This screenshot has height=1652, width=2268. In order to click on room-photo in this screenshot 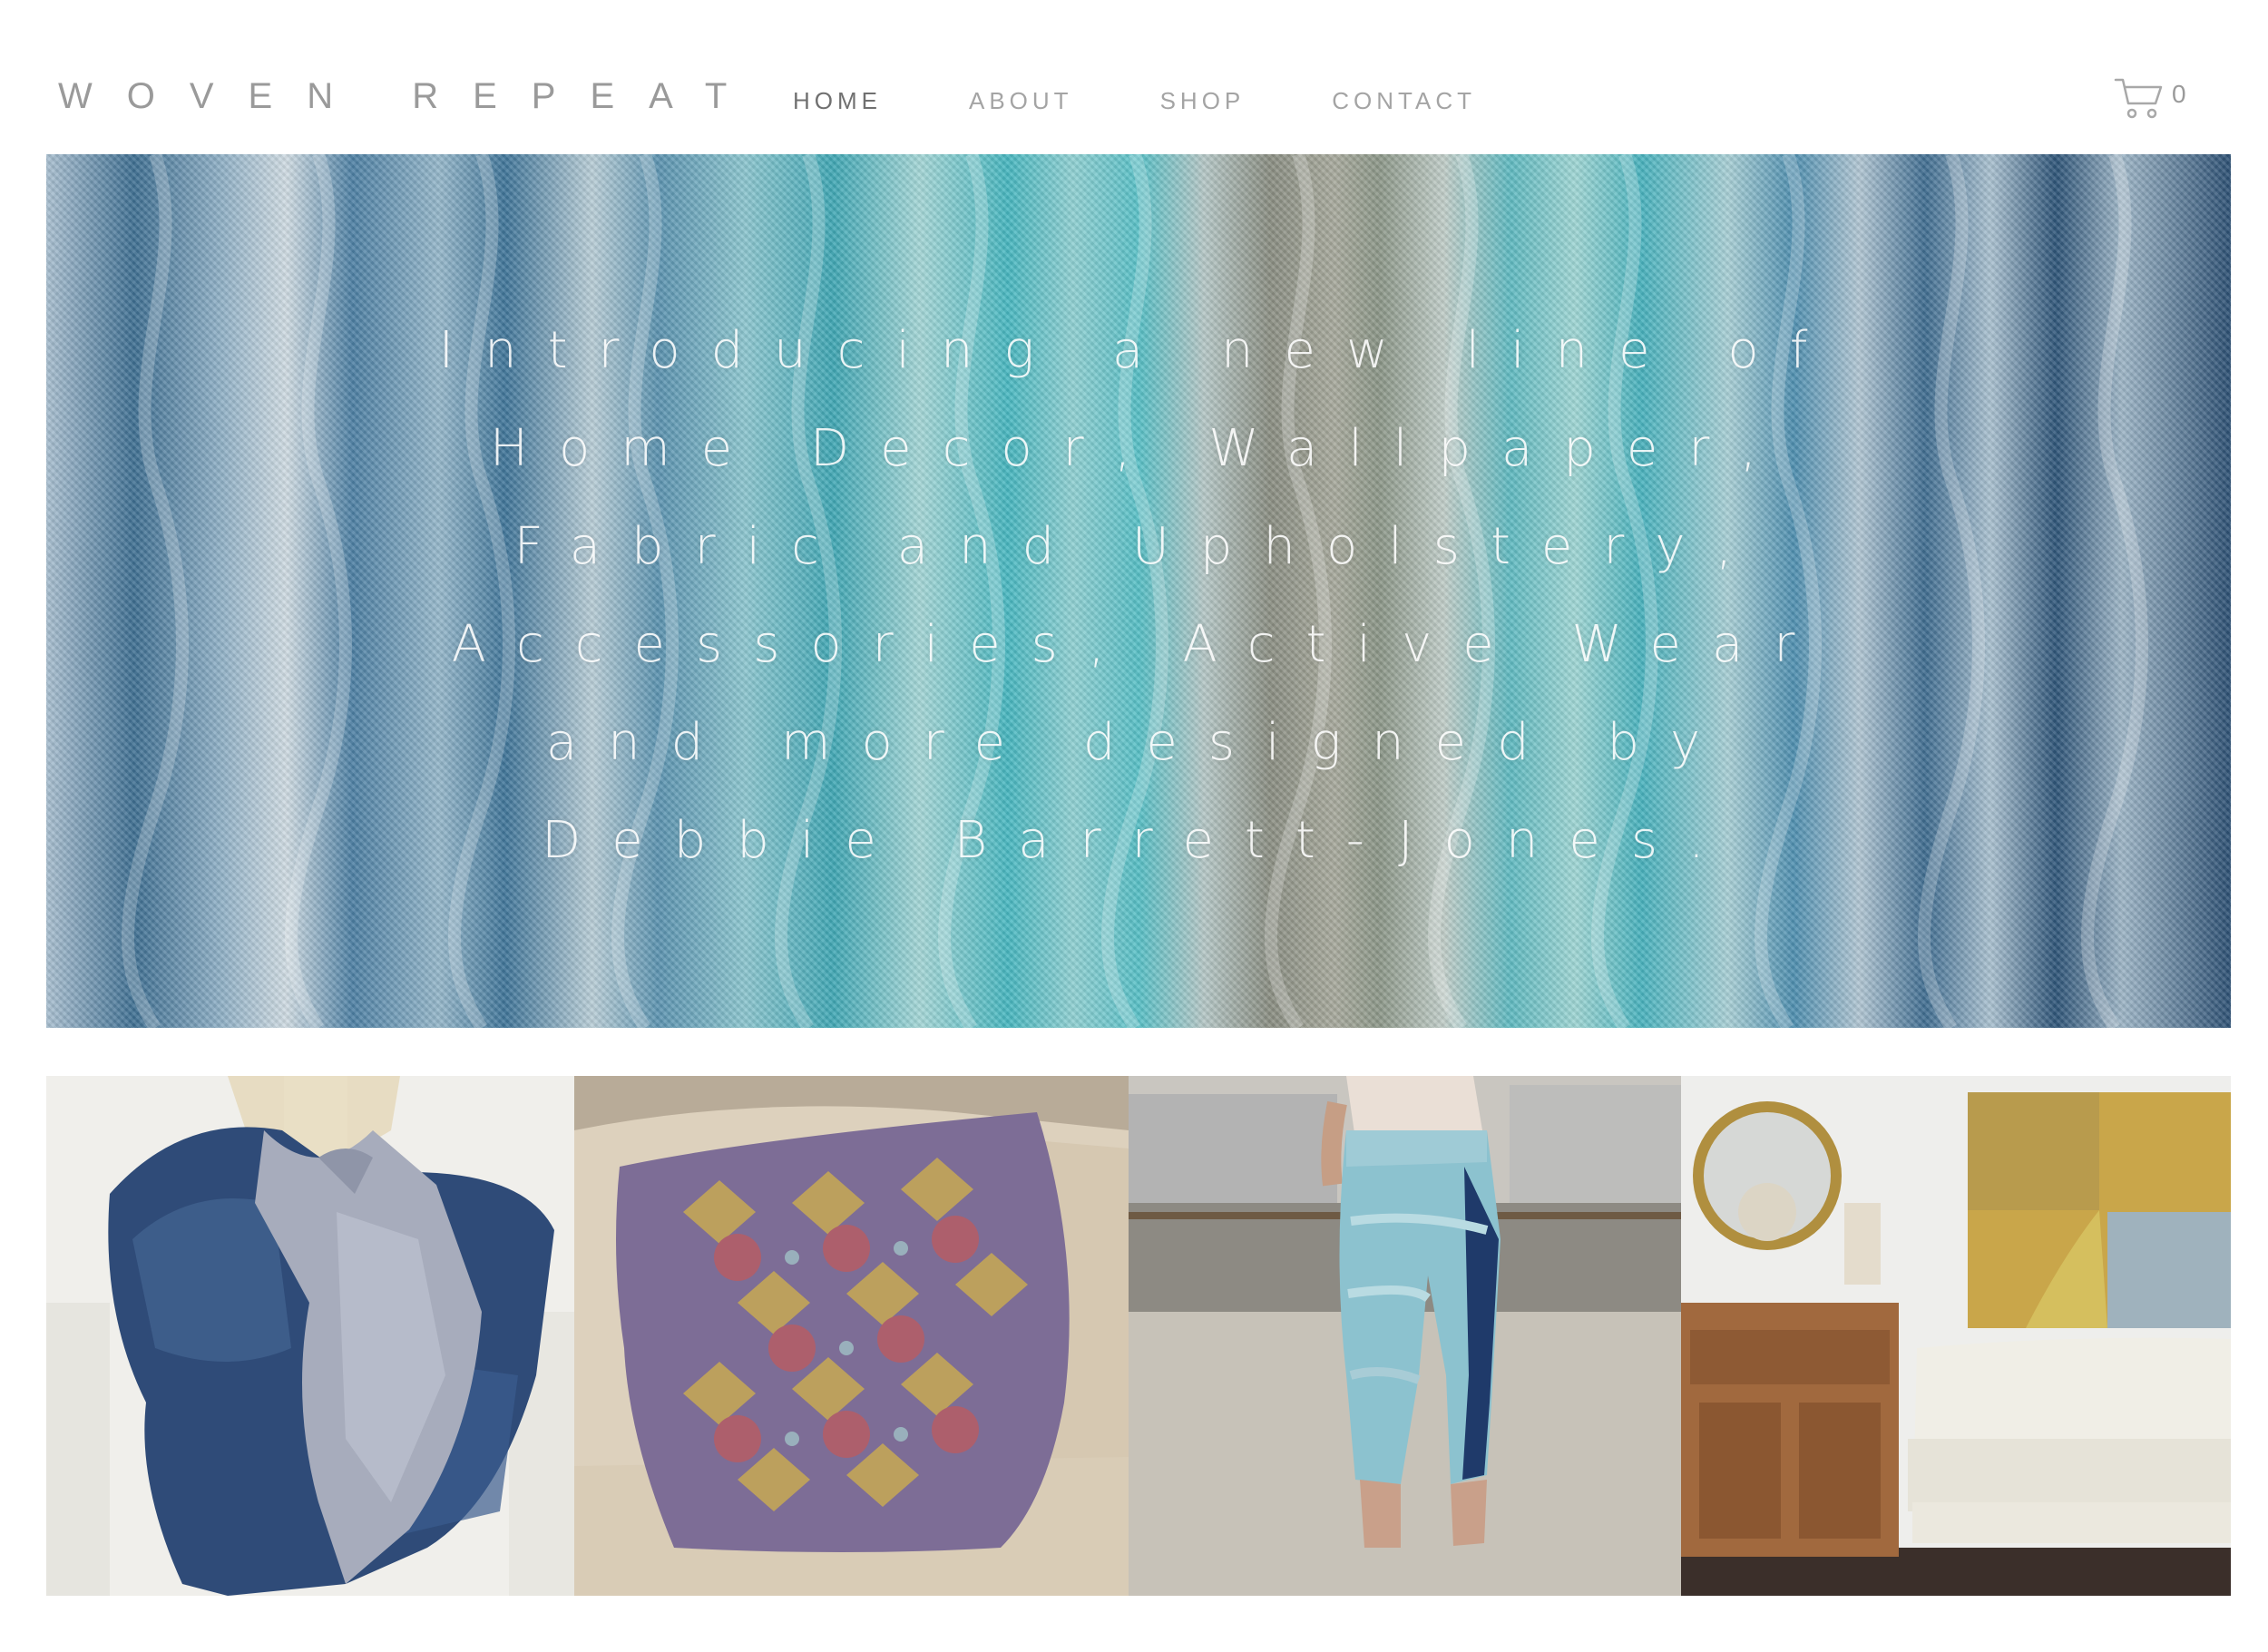, I will do `click(1956, 1336)`.